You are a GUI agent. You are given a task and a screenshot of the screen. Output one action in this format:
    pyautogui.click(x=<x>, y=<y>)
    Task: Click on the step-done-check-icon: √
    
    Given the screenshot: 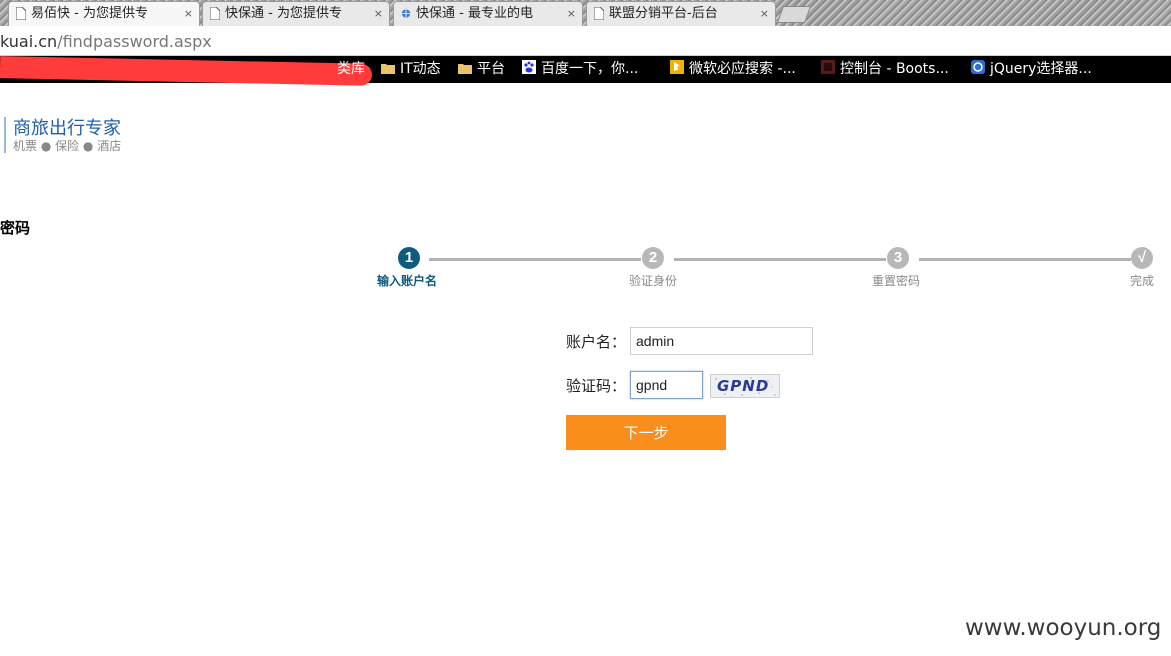 What is the action you would take?
    pyautogui.click(x=1142, y=258)
    